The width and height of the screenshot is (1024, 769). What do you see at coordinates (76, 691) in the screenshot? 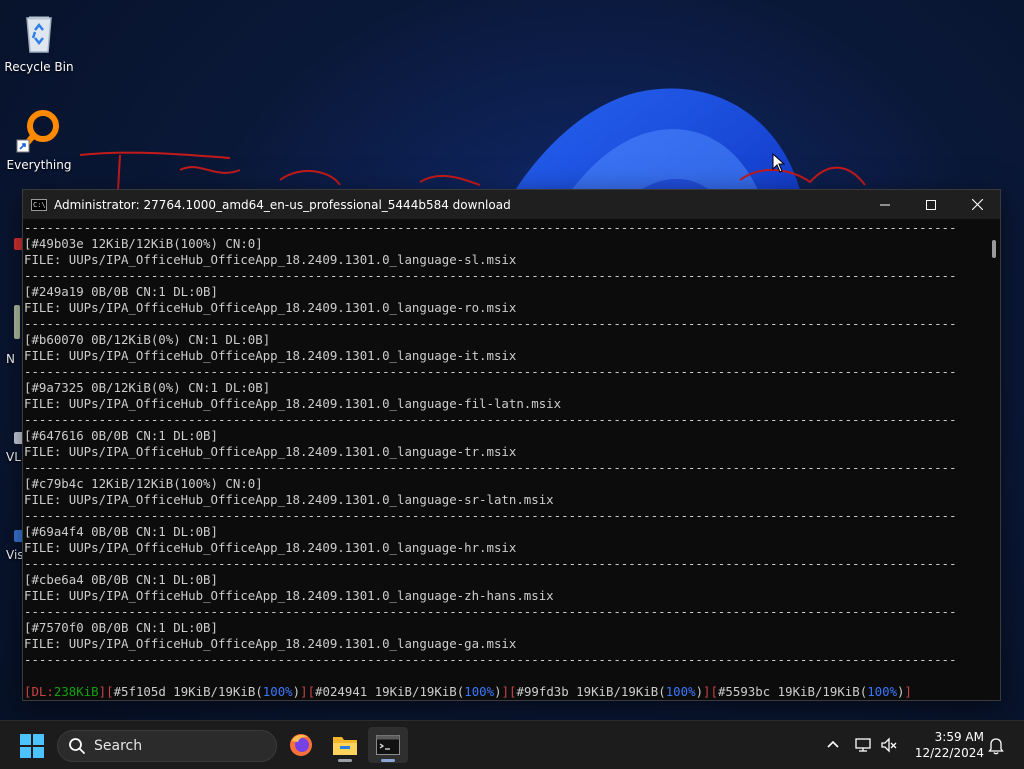
I see `summary-dl-value: 238KiB` at bounding box center [76, 691].